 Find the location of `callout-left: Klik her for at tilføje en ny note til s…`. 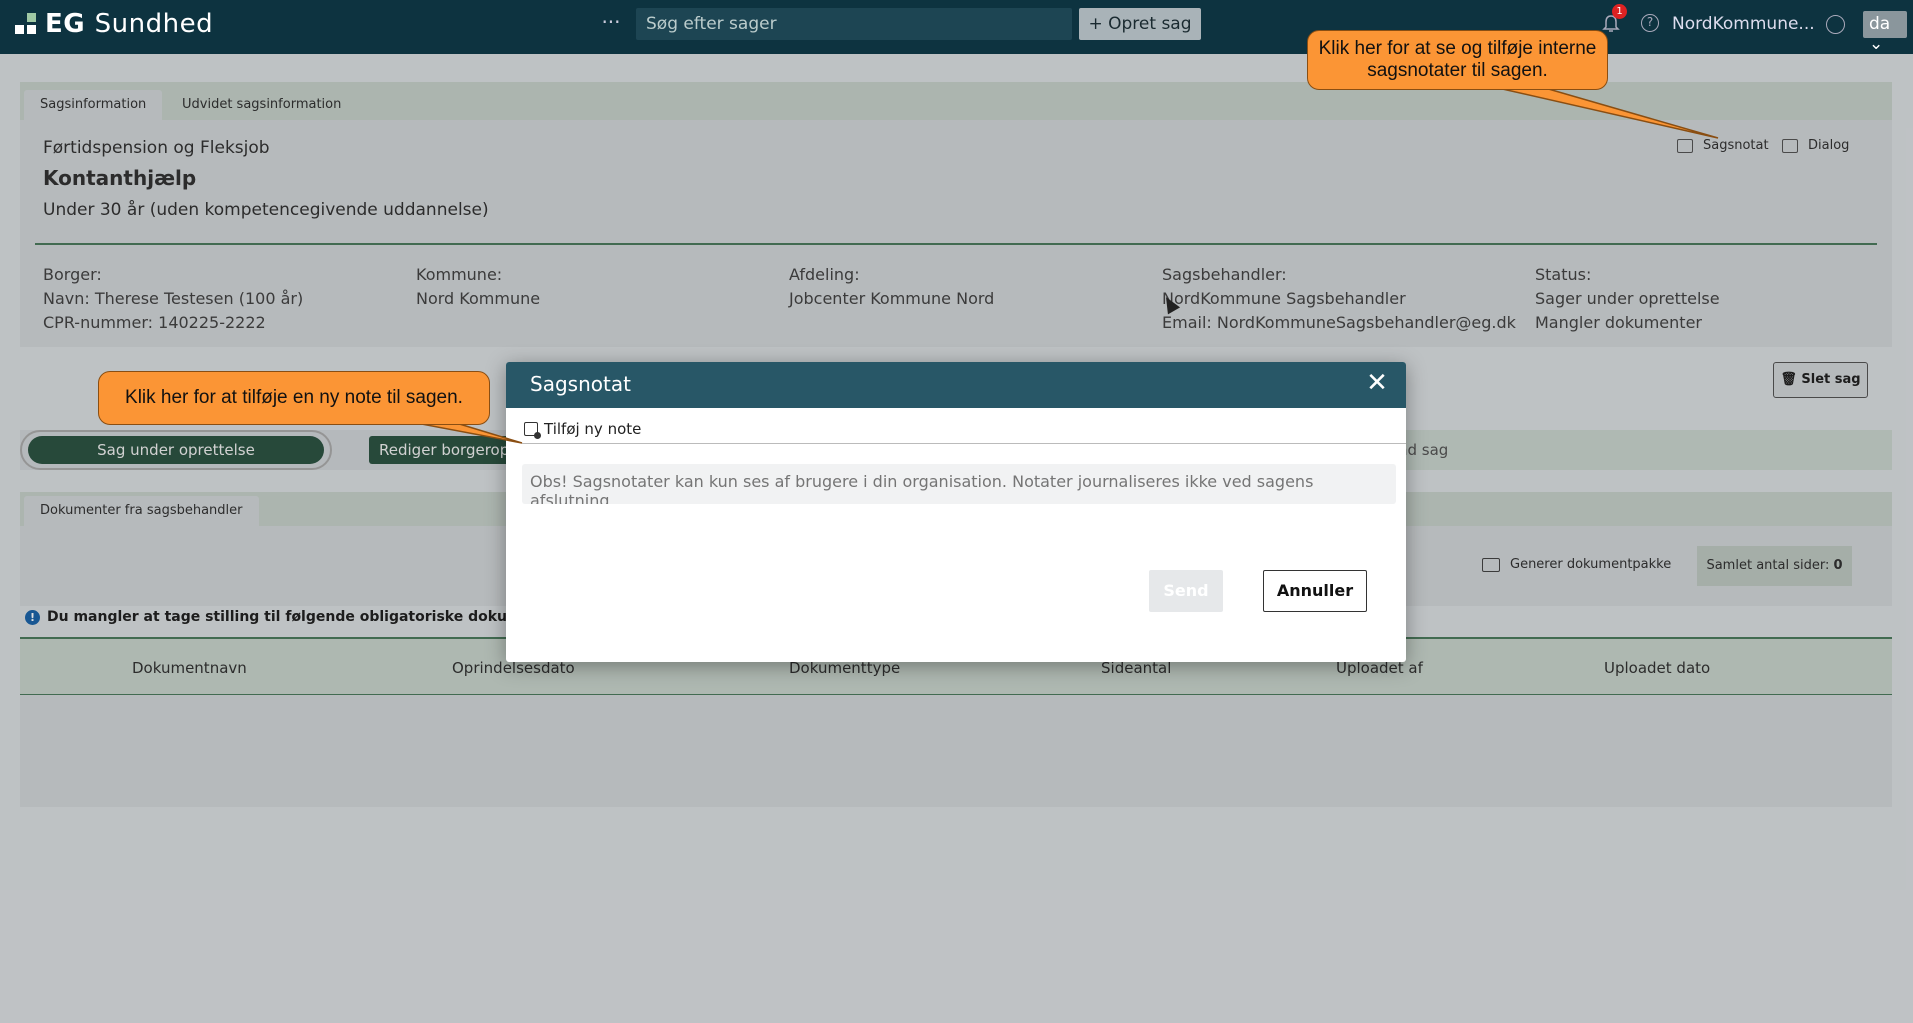

callout-left: Klik her for at tilføje en ny note til s… is located at coordinates (294, 398).